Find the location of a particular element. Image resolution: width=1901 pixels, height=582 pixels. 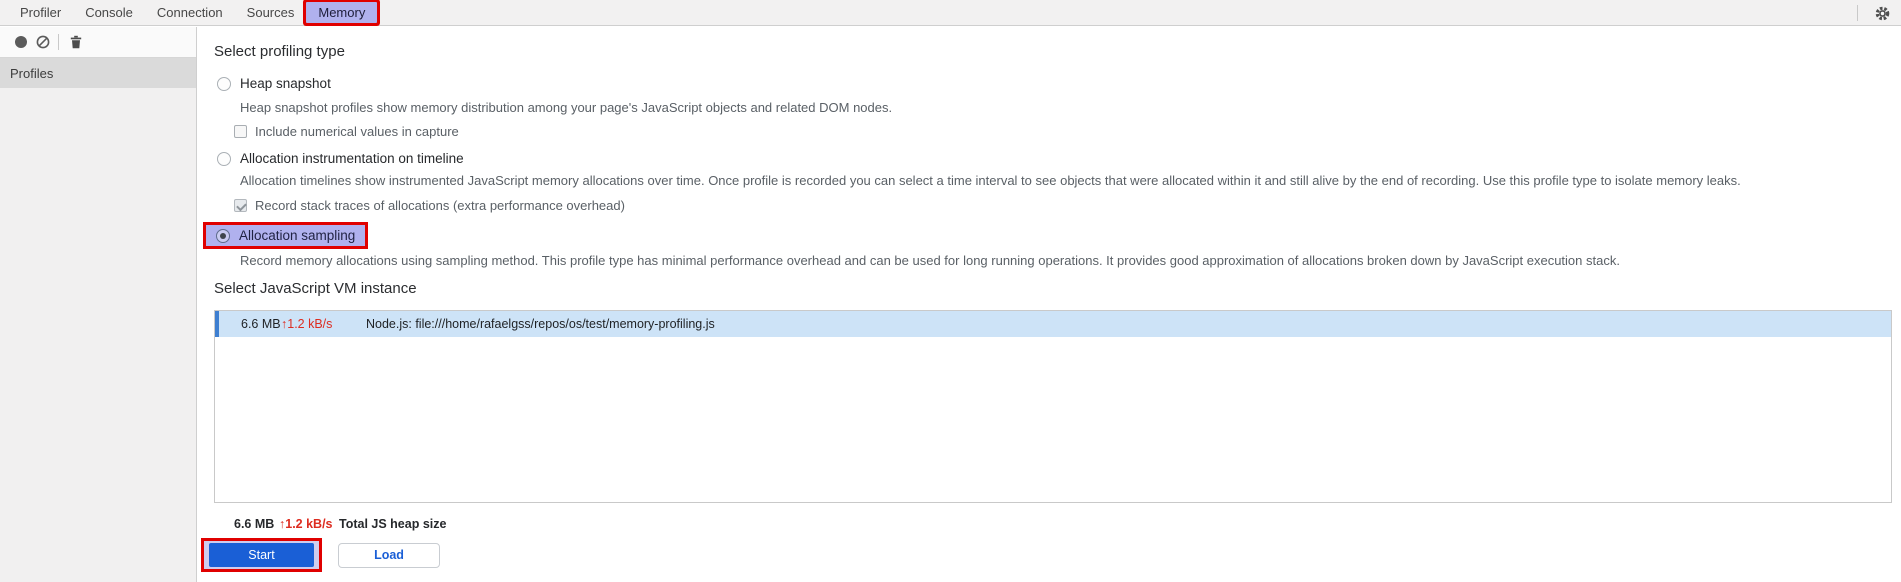

tabbar-divider is located at coordinates (1857, 13).